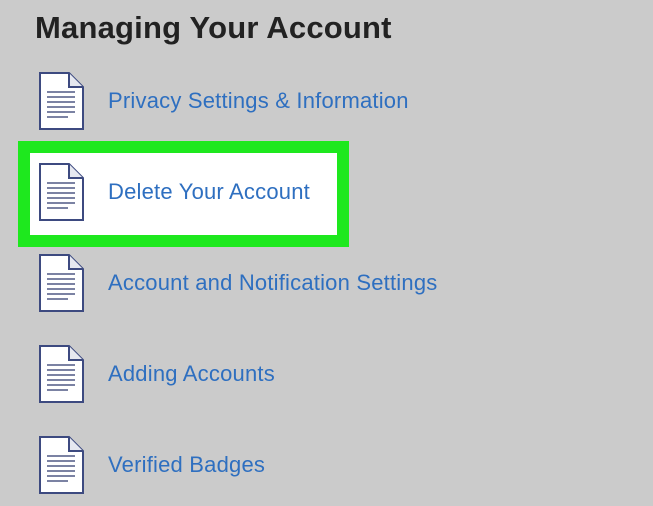 This screenshot has width=653, height=506. What do you see at coordinates (272, 283) in the screenshot?
I see `article-link-account-notification-settings: Account and Notification Settings` at bounding box center [272, 283].